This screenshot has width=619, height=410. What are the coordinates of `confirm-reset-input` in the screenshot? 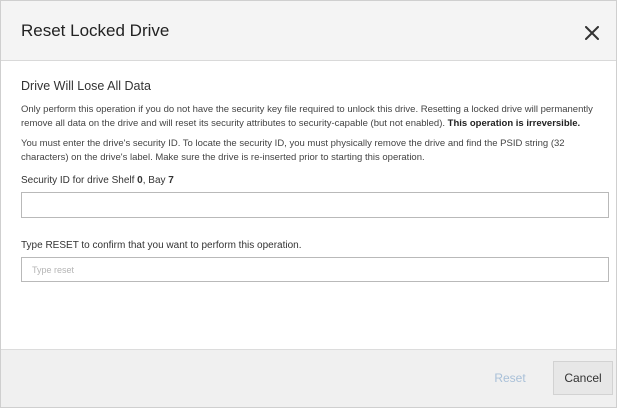 It's located at (315, 269).